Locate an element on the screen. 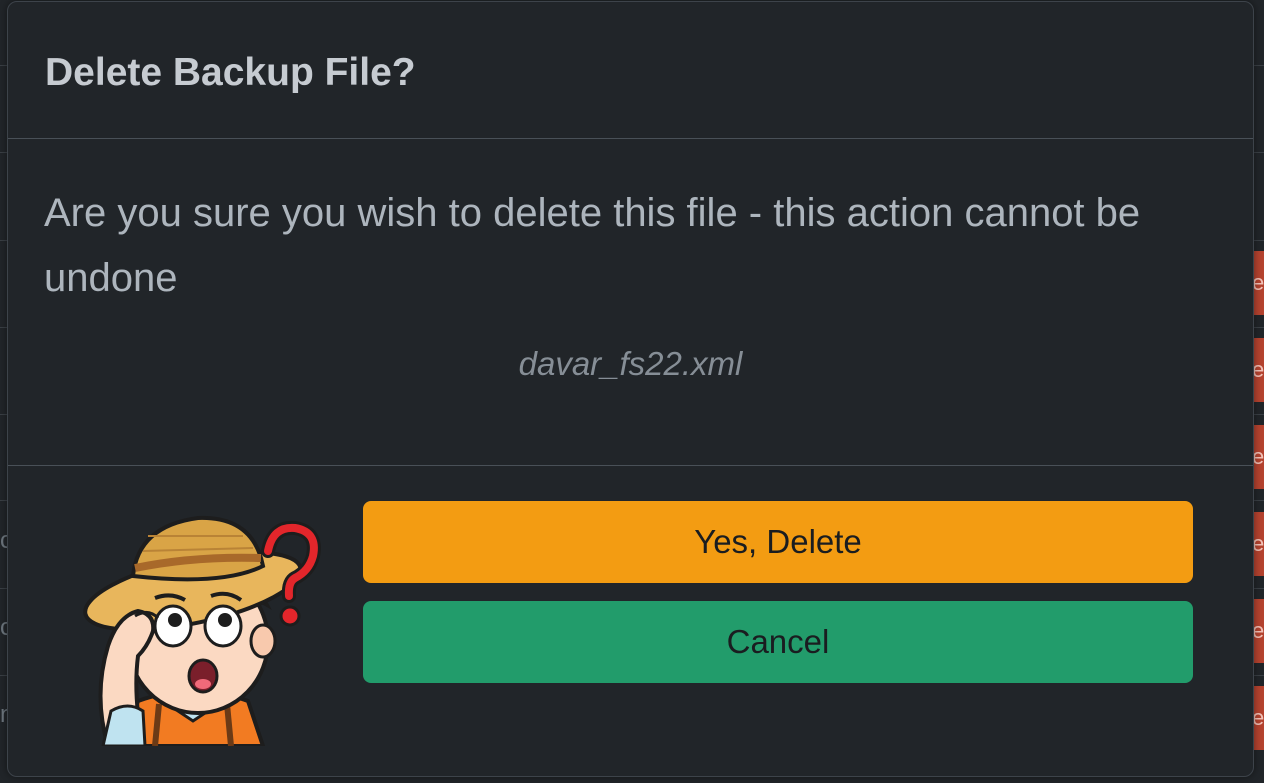  confirm-delete-button: Yes, Delete is located at coordinates (778, 542).